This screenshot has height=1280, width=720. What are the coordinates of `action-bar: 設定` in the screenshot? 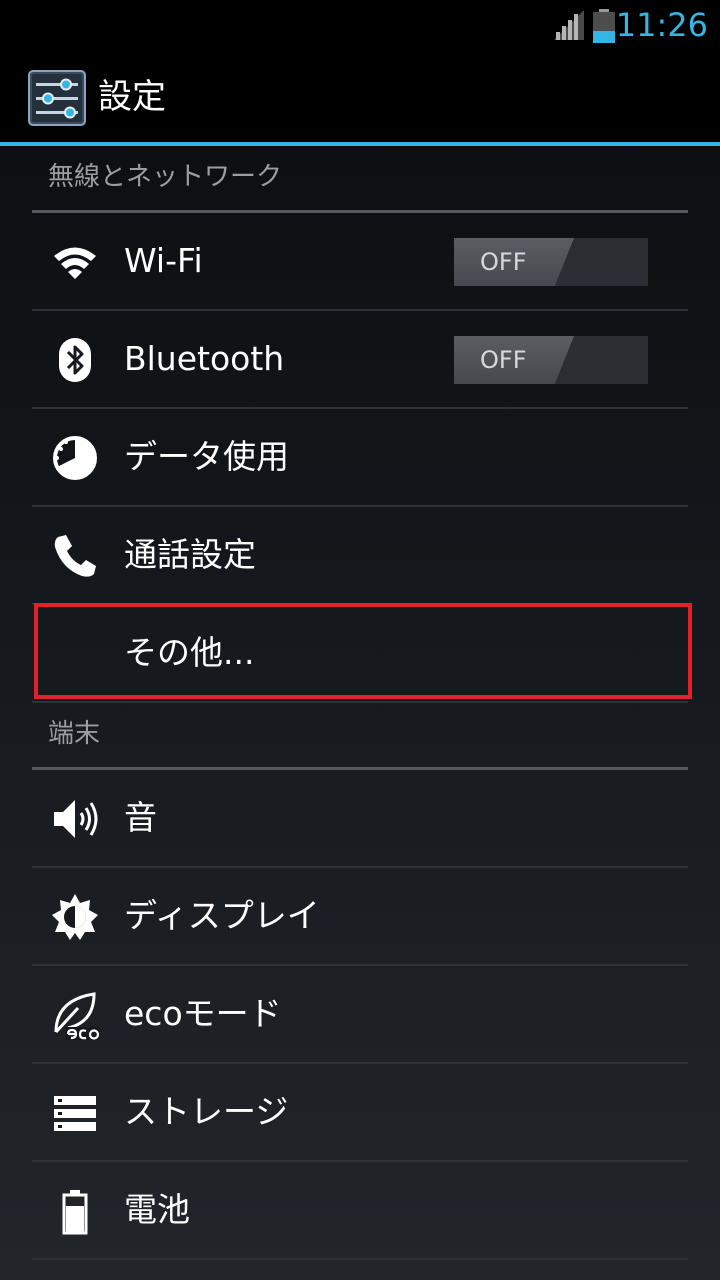 It's located at (360, 98).